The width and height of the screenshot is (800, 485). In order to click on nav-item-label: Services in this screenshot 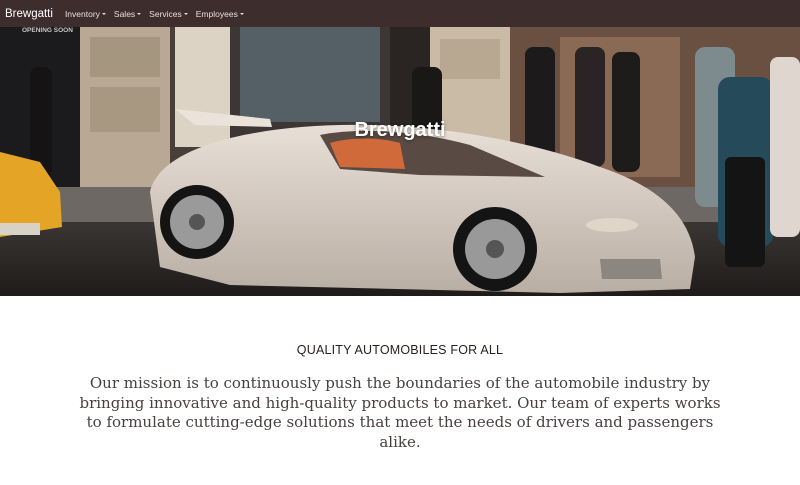, I will do `click(165, 13)`.